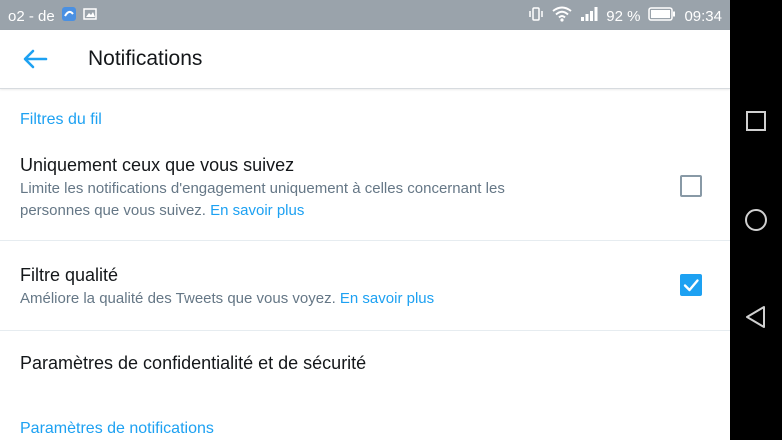 This screenshot has height=440, width=782. Describe the element at coordinates (365, 59) in the screenshot. I see `app-bar: Notifications` at that location.